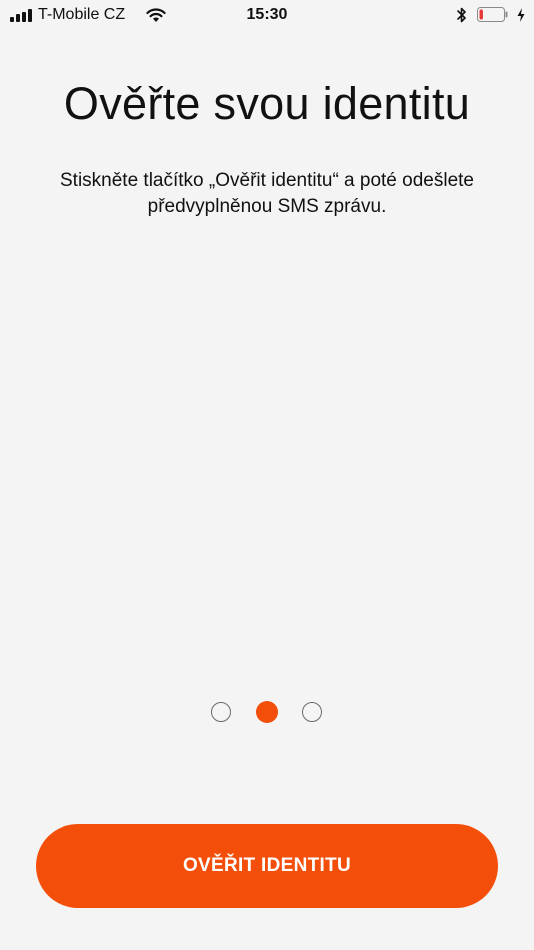 This screenshot has height=950, width=534. I want to click on status-bar: T-Mobile CZ 15:30, so click(267, 15).